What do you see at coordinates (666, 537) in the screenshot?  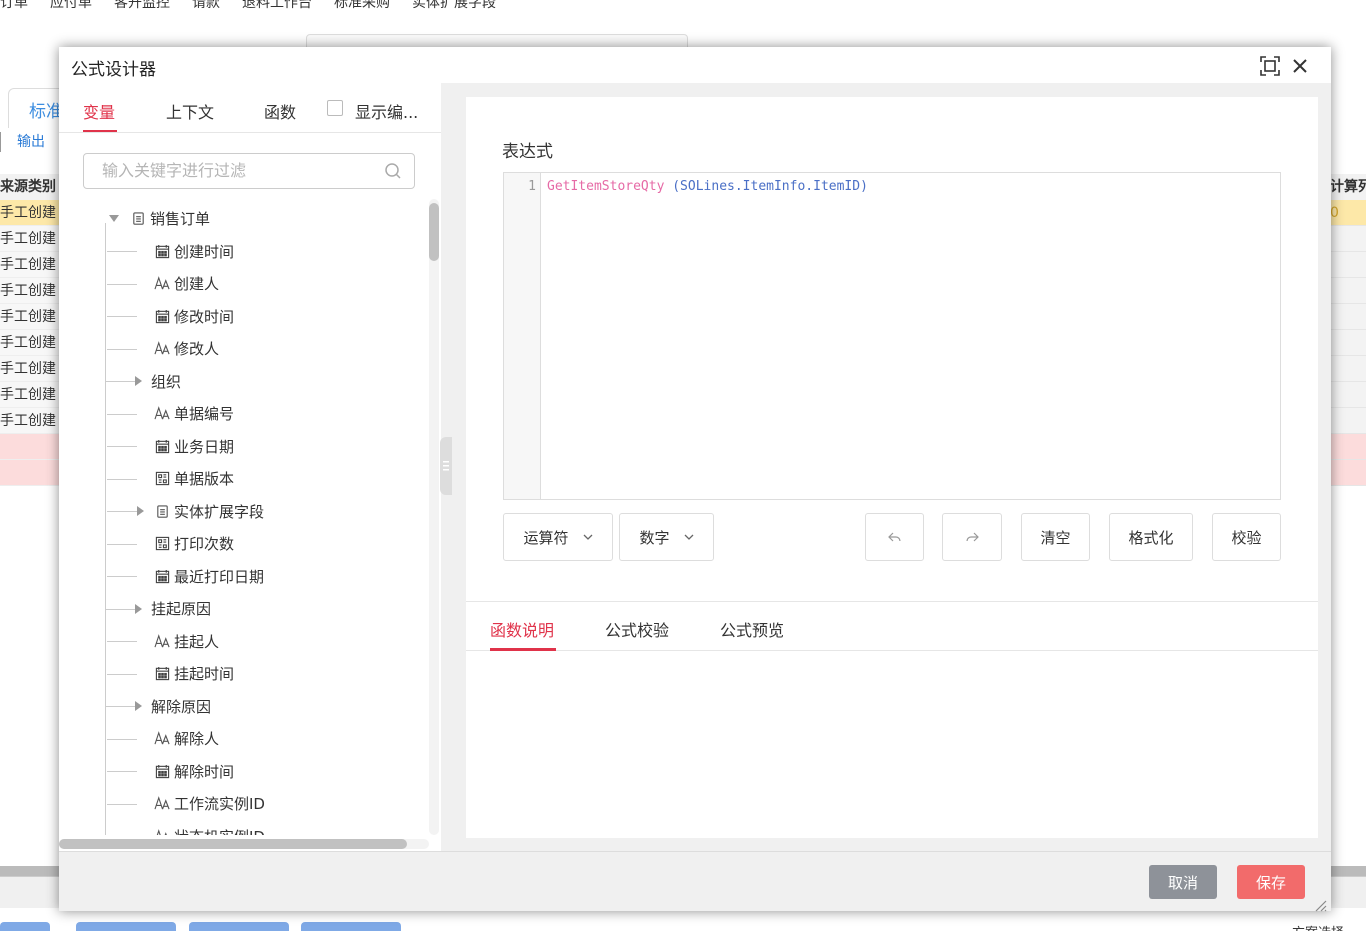 I see `number-dropdown: 数字` at bounding box center [666, 537].